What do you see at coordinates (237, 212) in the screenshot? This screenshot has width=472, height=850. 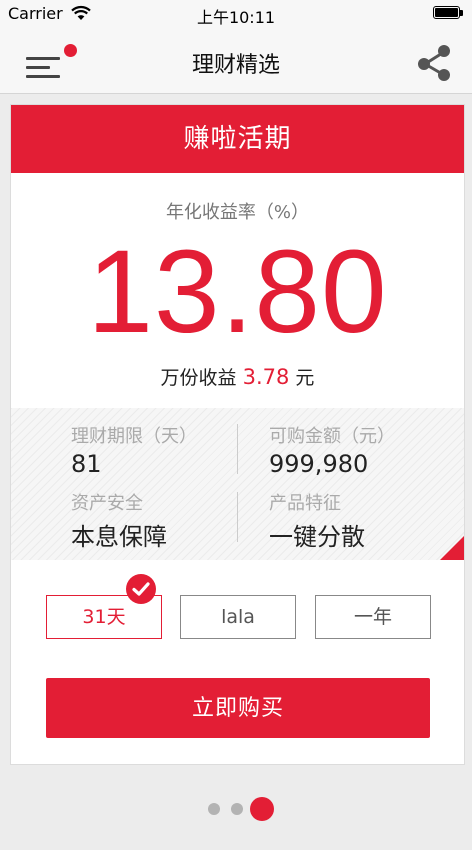 I see `rate-label: 年化收益率（%）` at bounding box center [237, 212].